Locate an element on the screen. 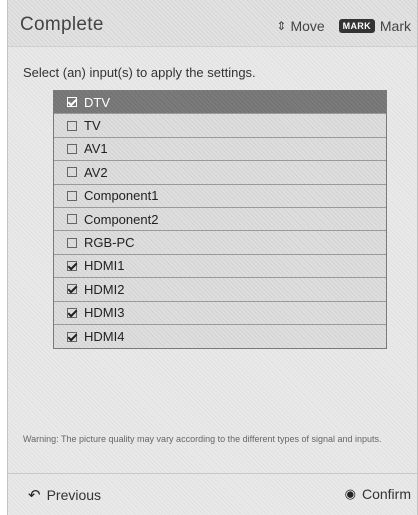 The width and height of the screenshot is (418, 515). dialog-header: Complete ⇕ Move MARK Mark is located at coordinates (212, 23).